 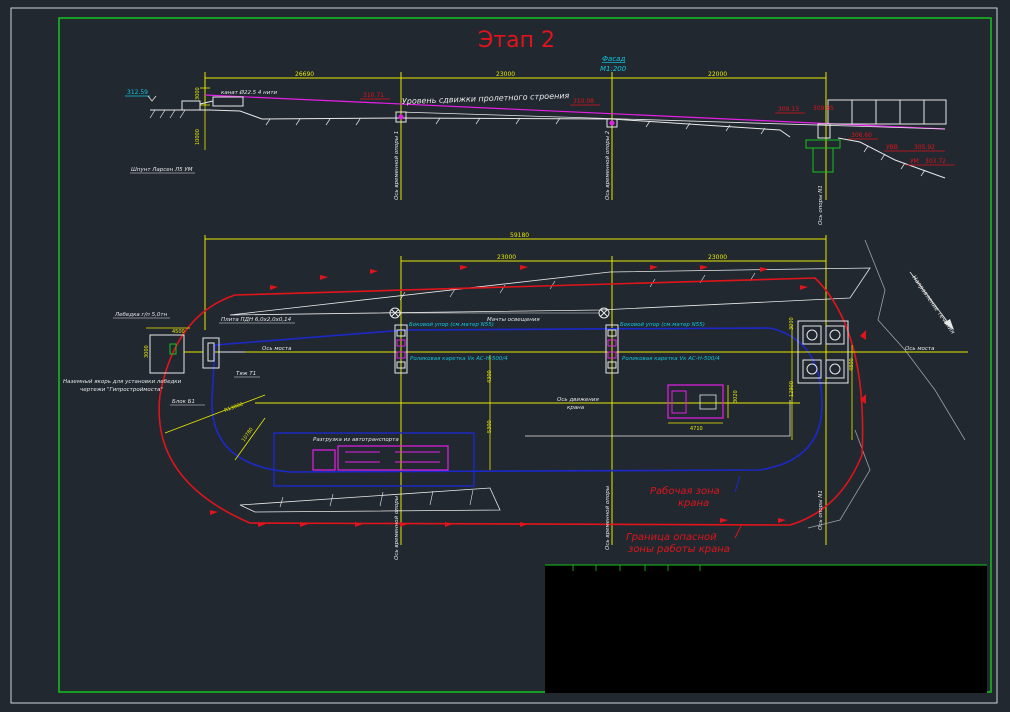 I want to click on work-zone-label-2: крана, so click(x=693, y=503).